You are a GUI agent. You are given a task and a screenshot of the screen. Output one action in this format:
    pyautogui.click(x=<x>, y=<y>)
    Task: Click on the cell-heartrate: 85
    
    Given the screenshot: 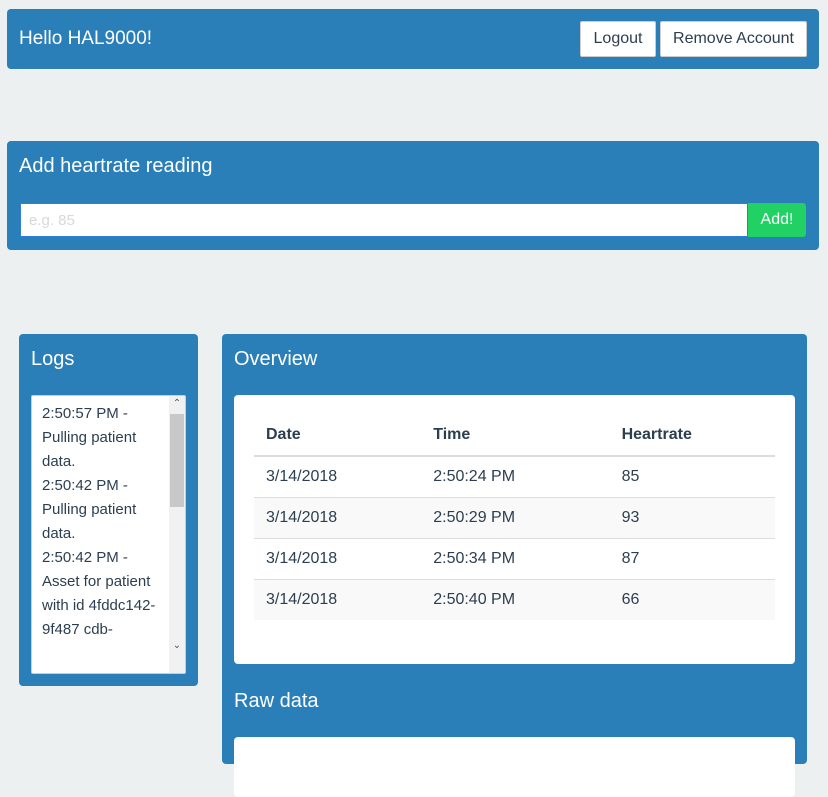 What is the action you would take?
    pyautogui.click(x=692, y=476)
    